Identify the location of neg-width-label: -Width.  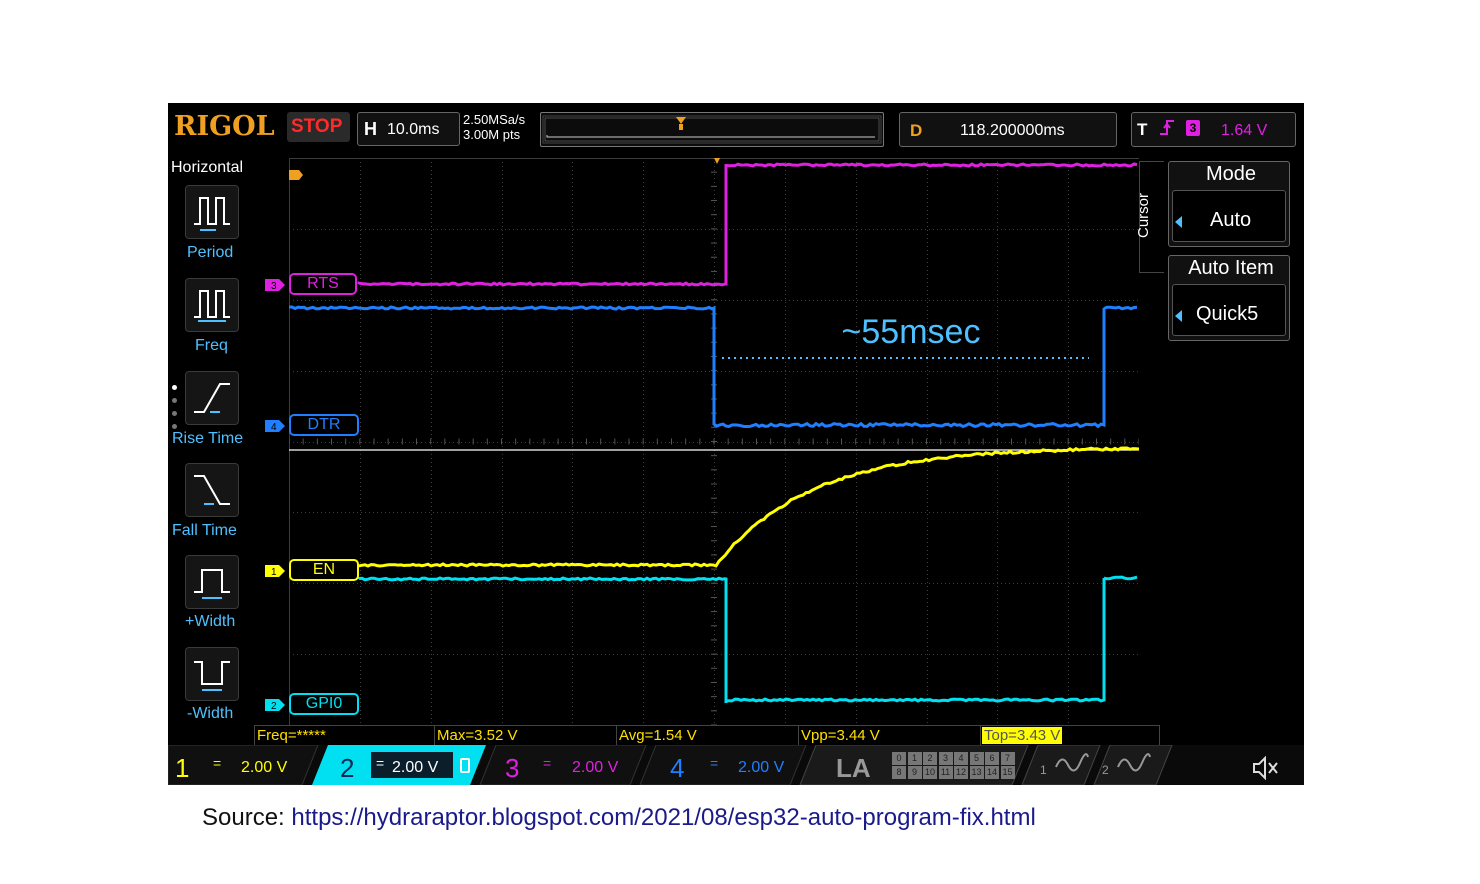
(210, 714).